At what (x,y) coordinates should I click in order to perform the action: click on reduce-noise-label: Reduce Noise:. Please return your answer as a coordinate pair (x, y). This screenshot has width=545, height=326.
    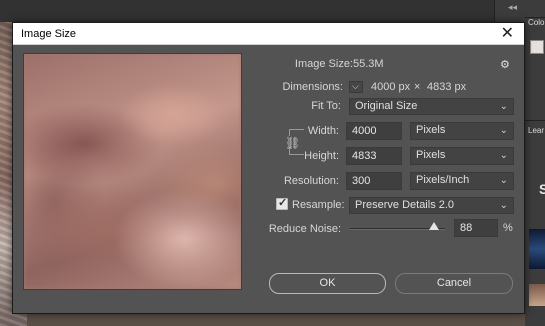
    Looking at the image, I should click on (304, 229).